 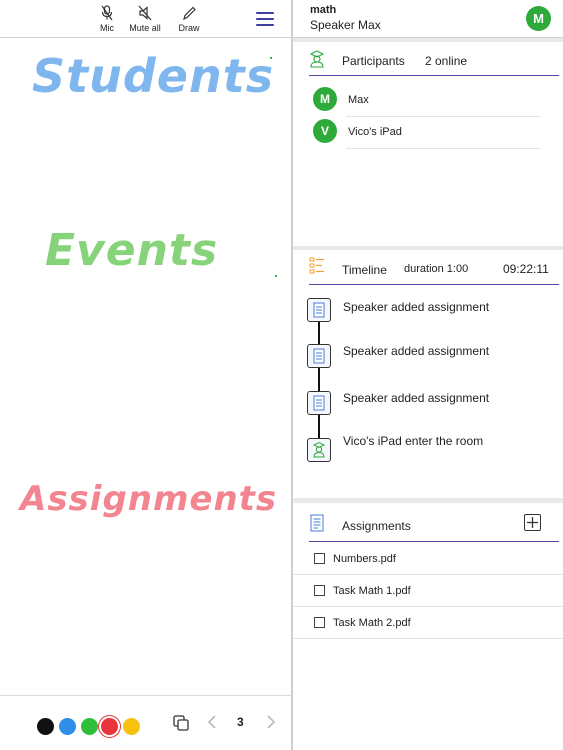 What do you see at coordinates (428, 623) in the screenshot?
I see `assignment-row: Task Math 2.pdf` at bounding box center [428, 623].